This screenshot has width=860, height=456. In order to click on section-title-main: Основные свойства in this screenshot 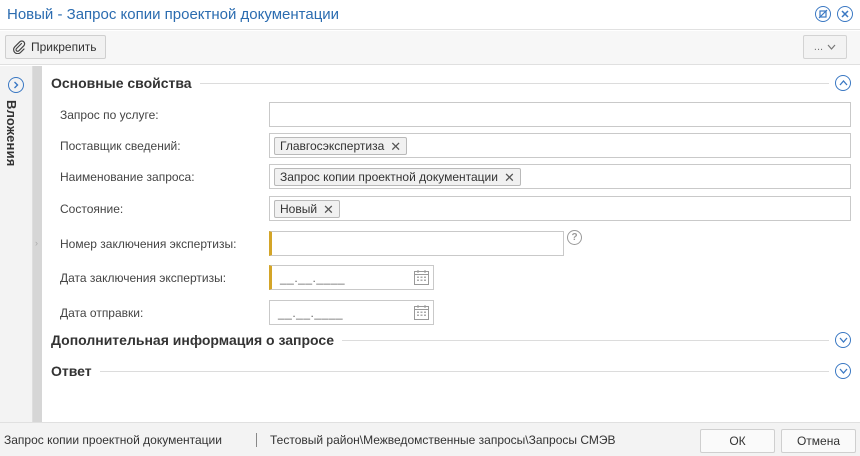, I will do `click(125, 83)`.